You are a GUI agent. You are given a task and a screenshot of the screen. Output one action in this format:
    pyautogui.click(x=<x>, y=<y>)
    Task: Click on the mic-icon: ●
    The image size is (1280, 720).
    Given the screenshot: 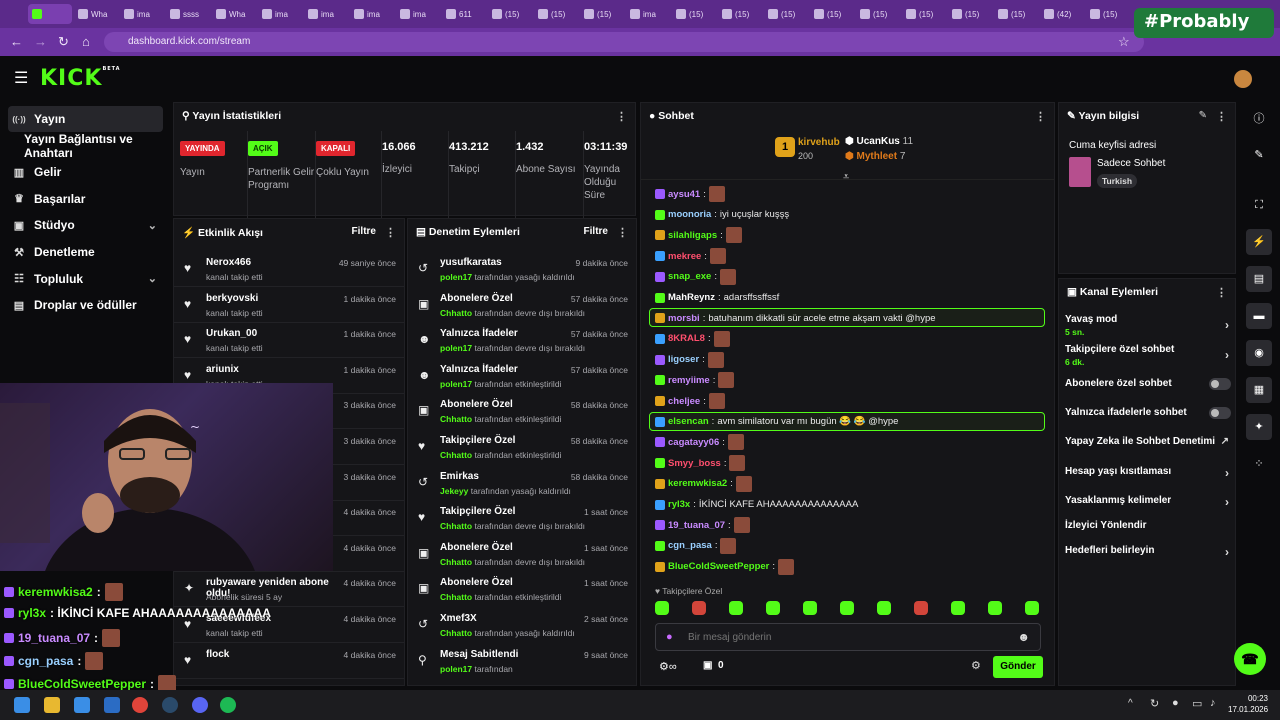 What is the action you would take?
    pyautogui.click(x=669, y=637)
    